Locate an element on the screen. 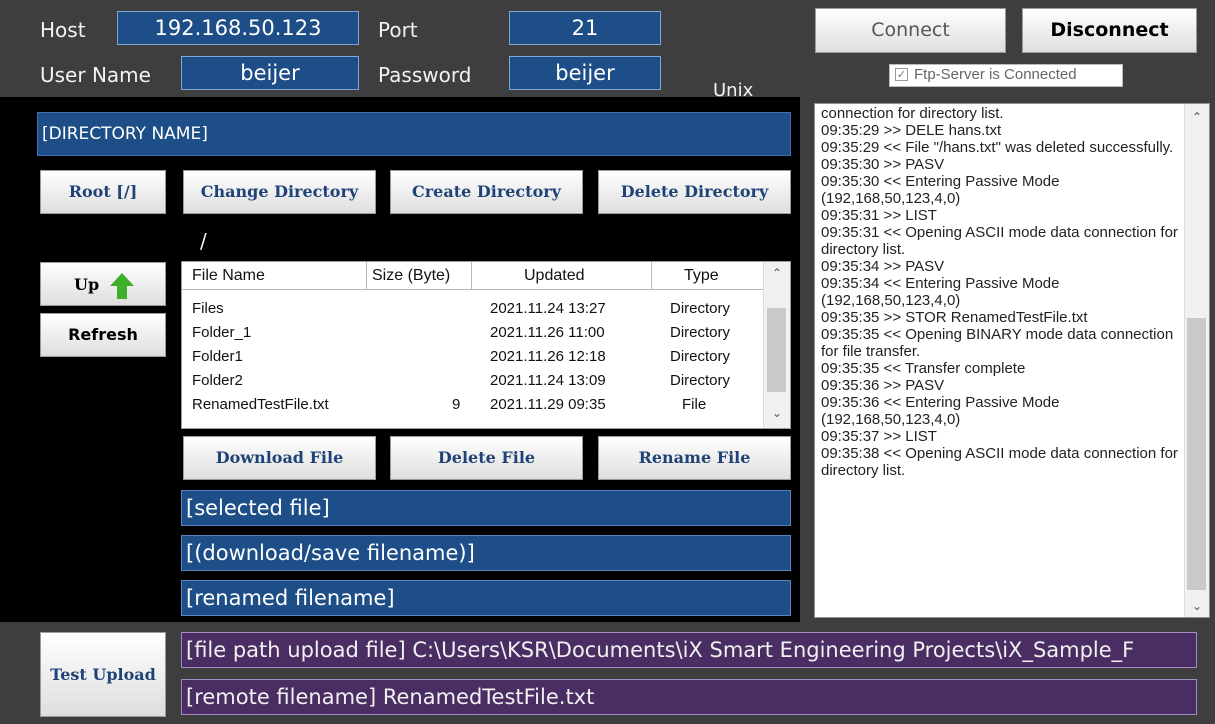 The image size is (1215, 724). create-directory-button: Create Directory is located at coordinates (486, 192).